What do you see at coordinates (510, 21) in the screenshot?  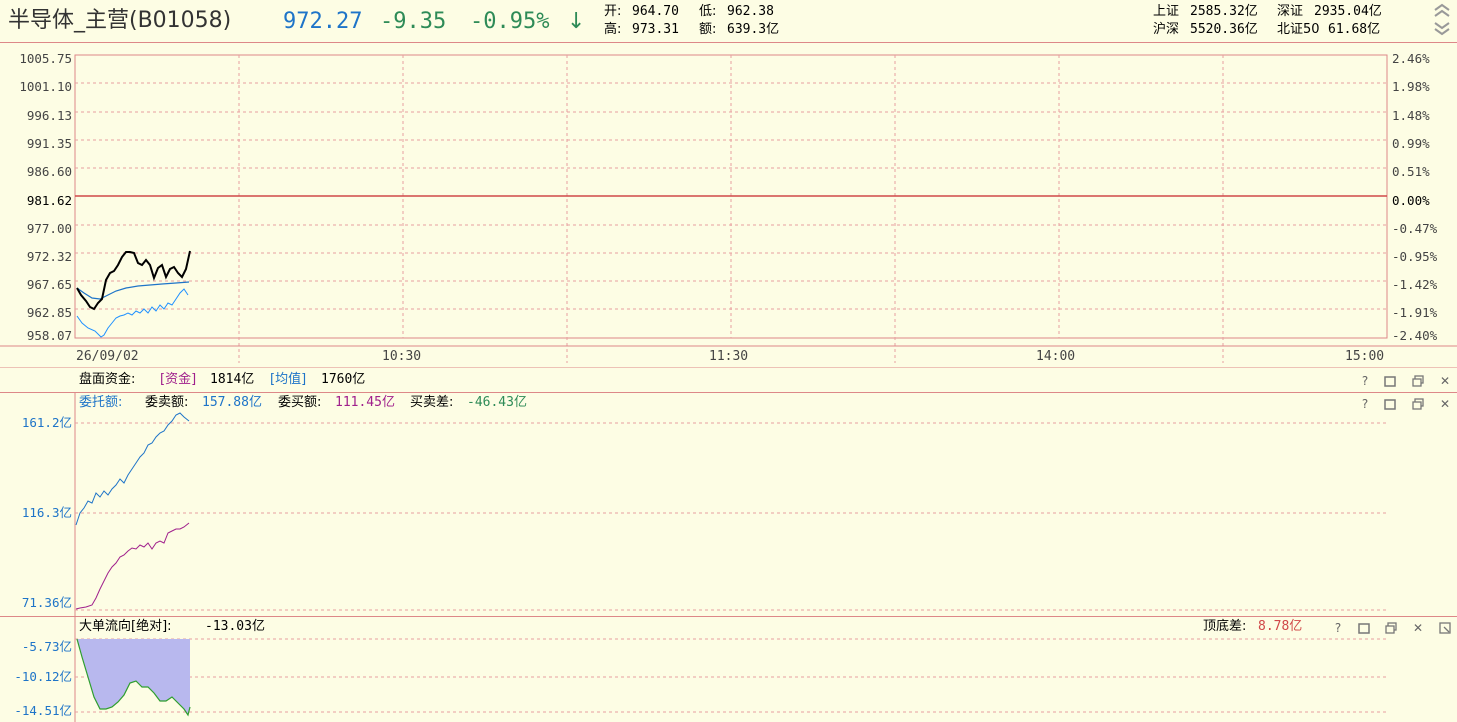 I see `price-change-percent: -0.95%` at bounding box center [510, 21].